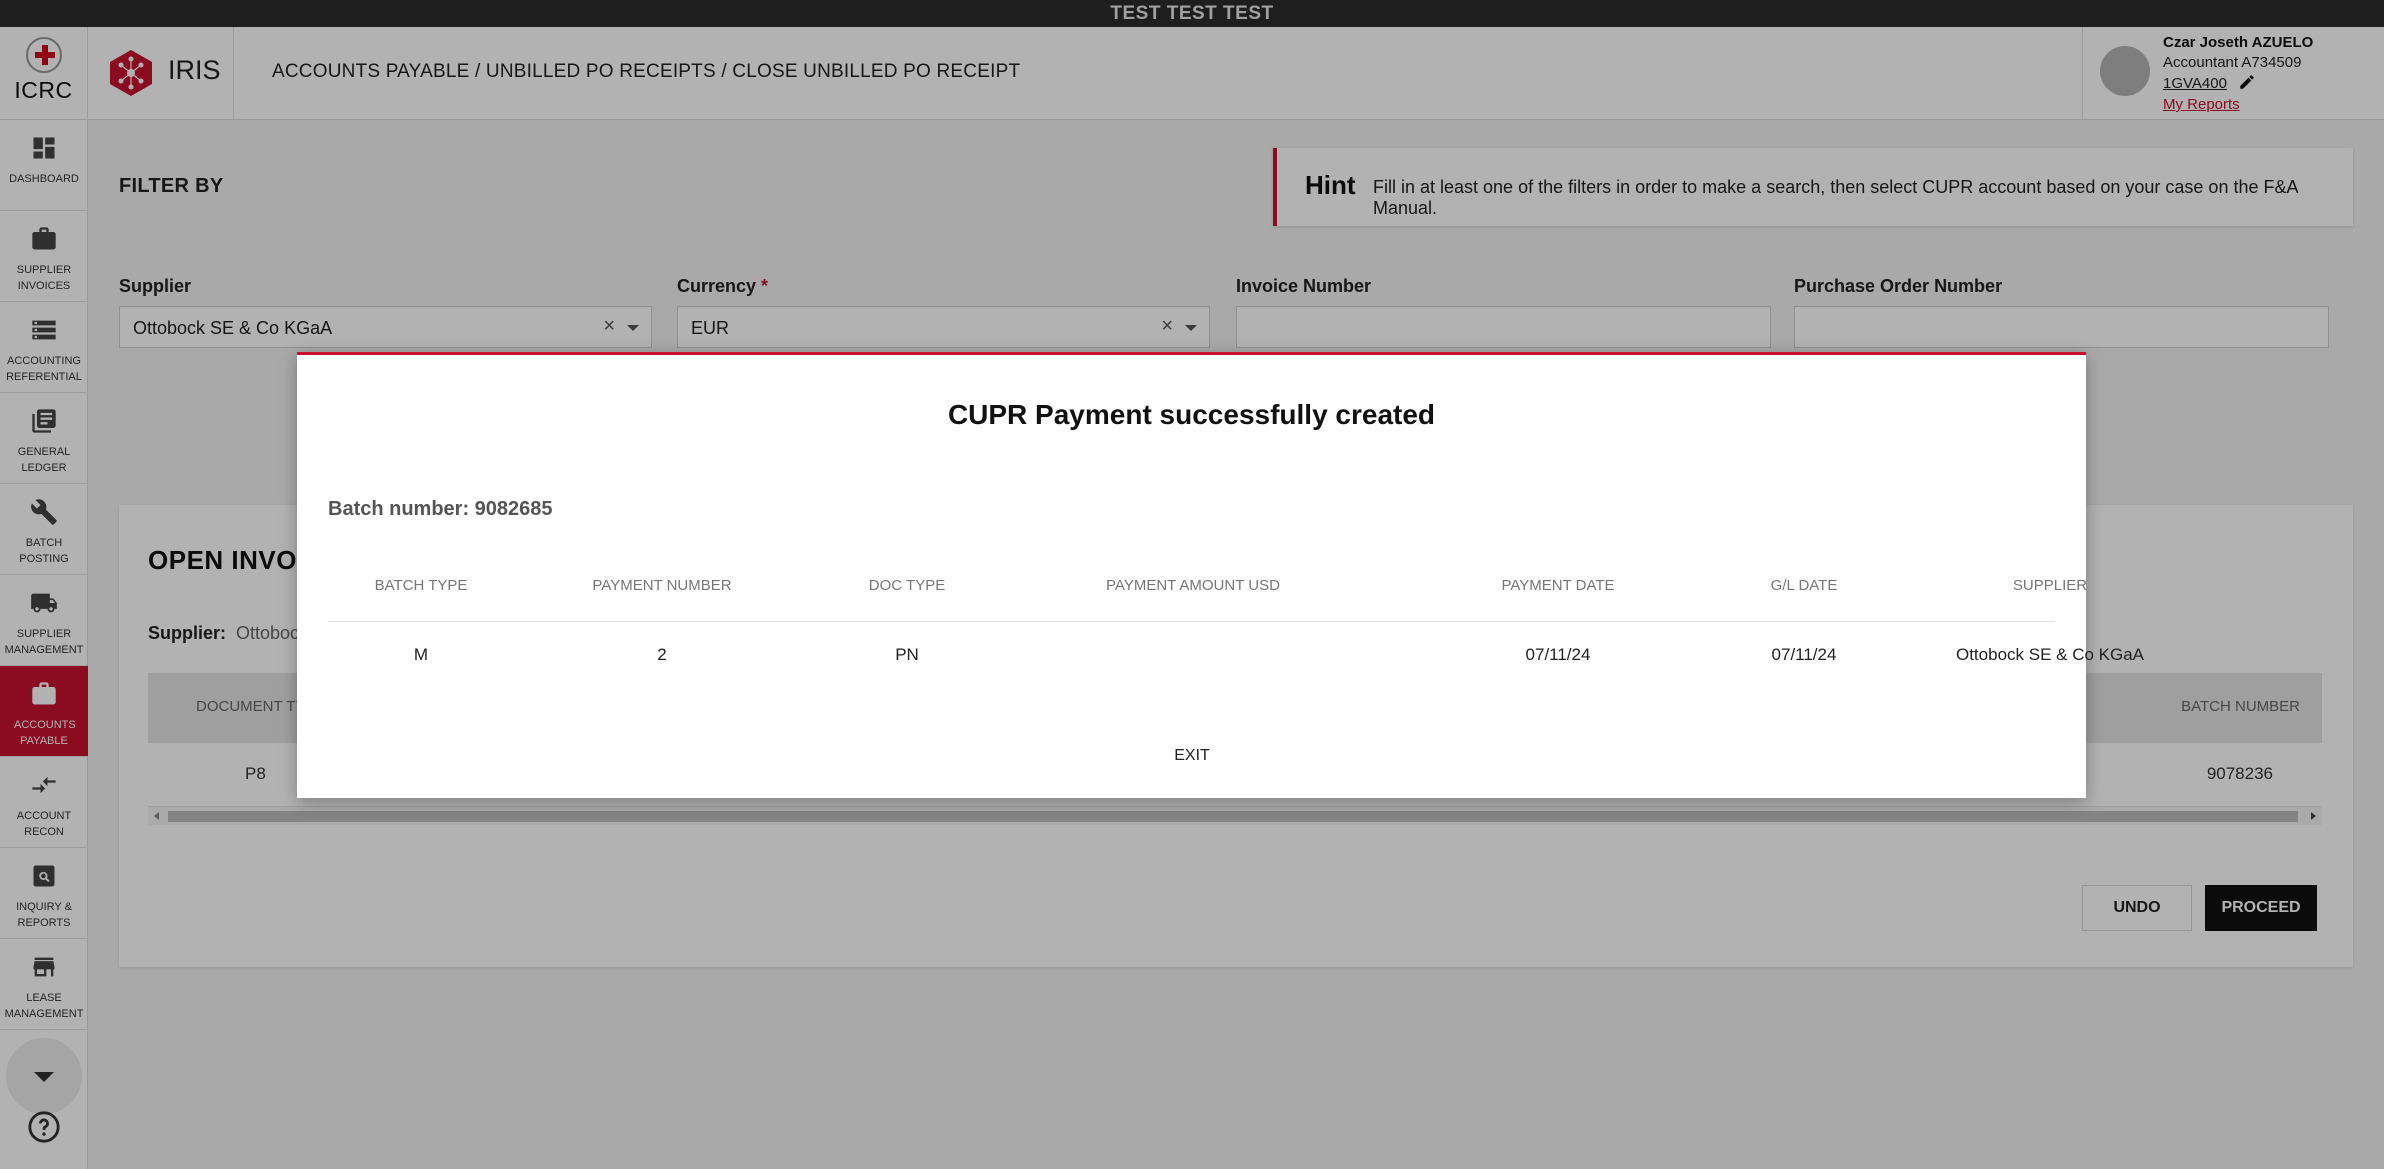  What do you see at coordinates (662, 654) in the screenshot?
I see `cell-payment-number: 2` at bounding box center [662, 654].